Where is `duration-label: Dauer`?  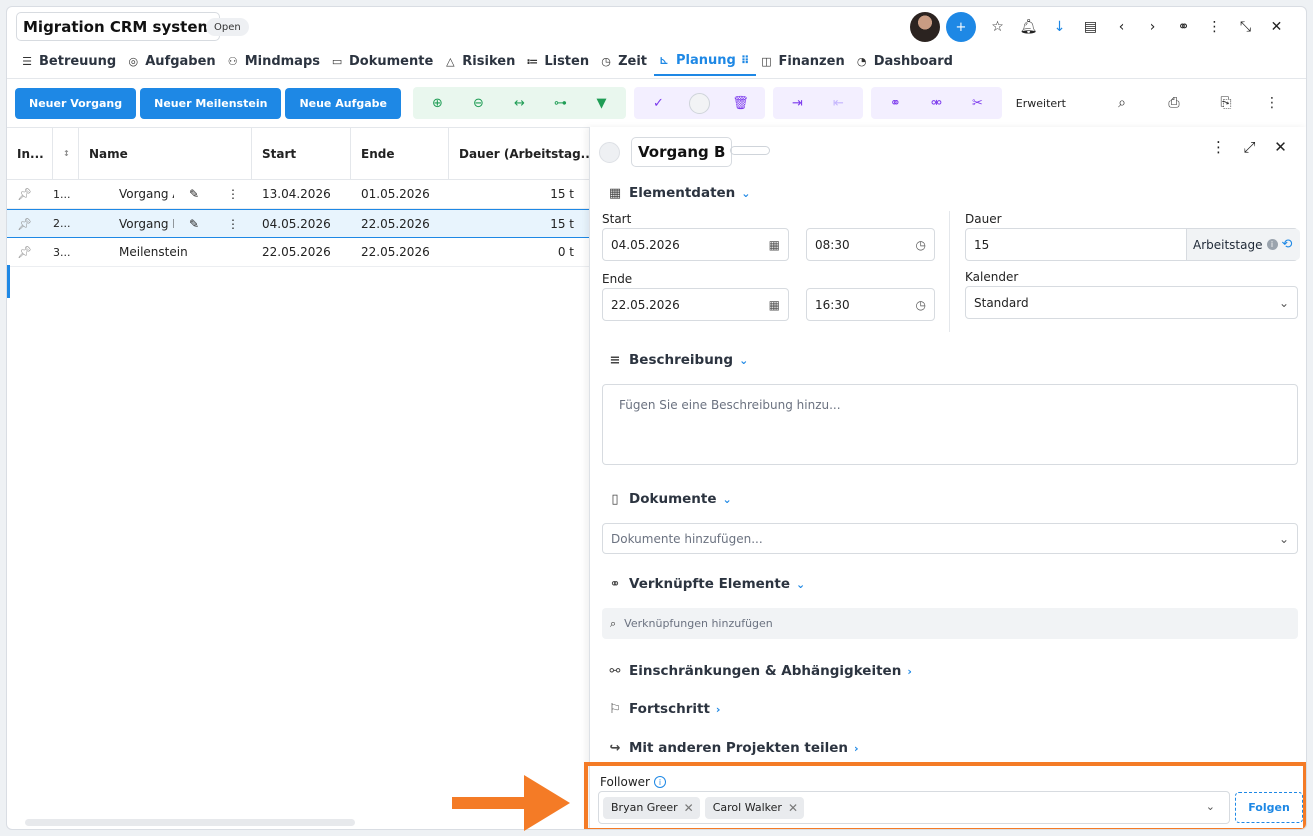
duration-label: Dauer is located at coordinates (983, 219).